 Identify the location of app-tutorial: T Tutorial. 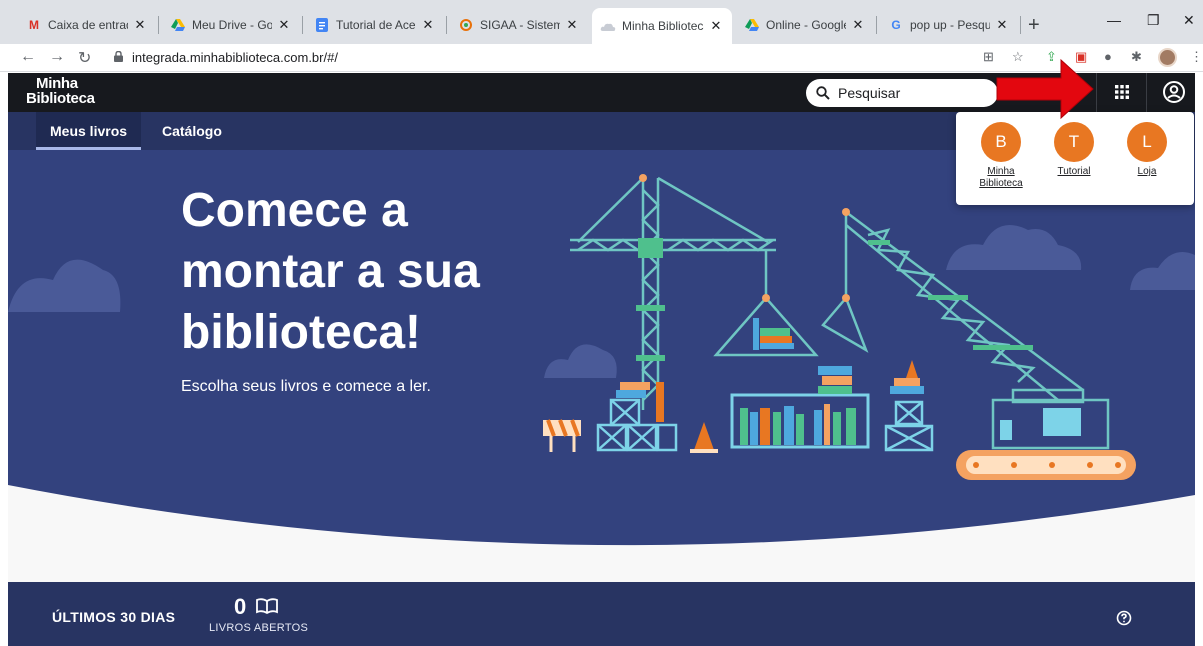
(1074, 150).